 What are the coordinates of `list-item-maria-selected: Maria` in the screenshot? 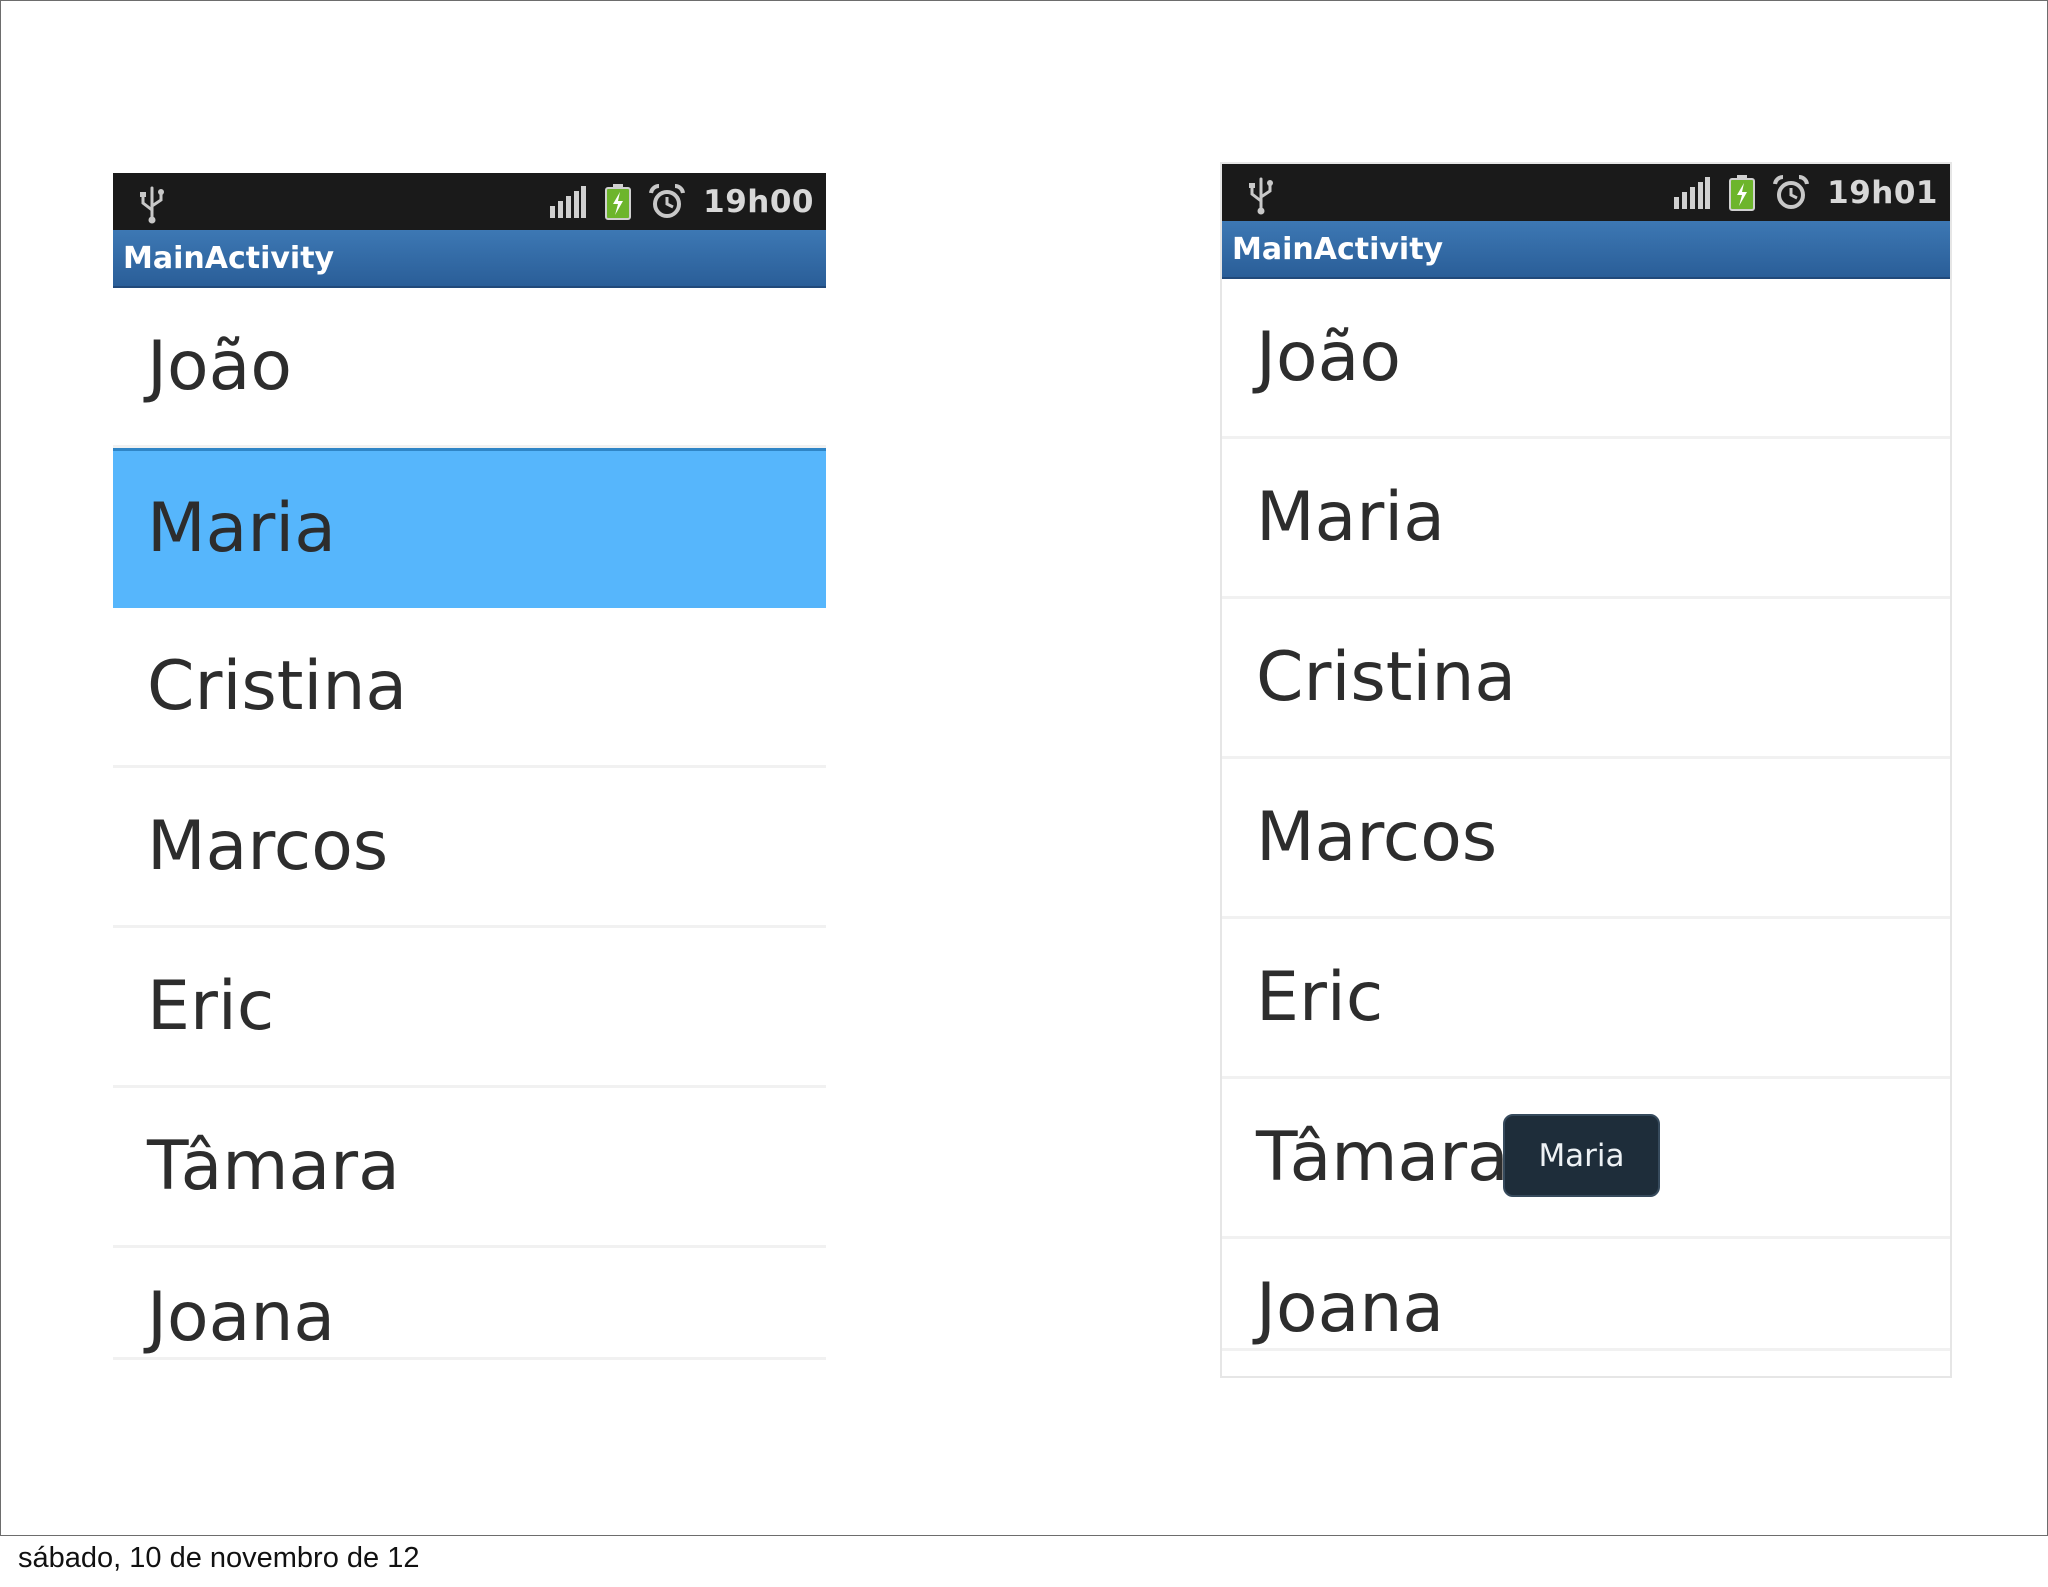 It's located at (469, 528).